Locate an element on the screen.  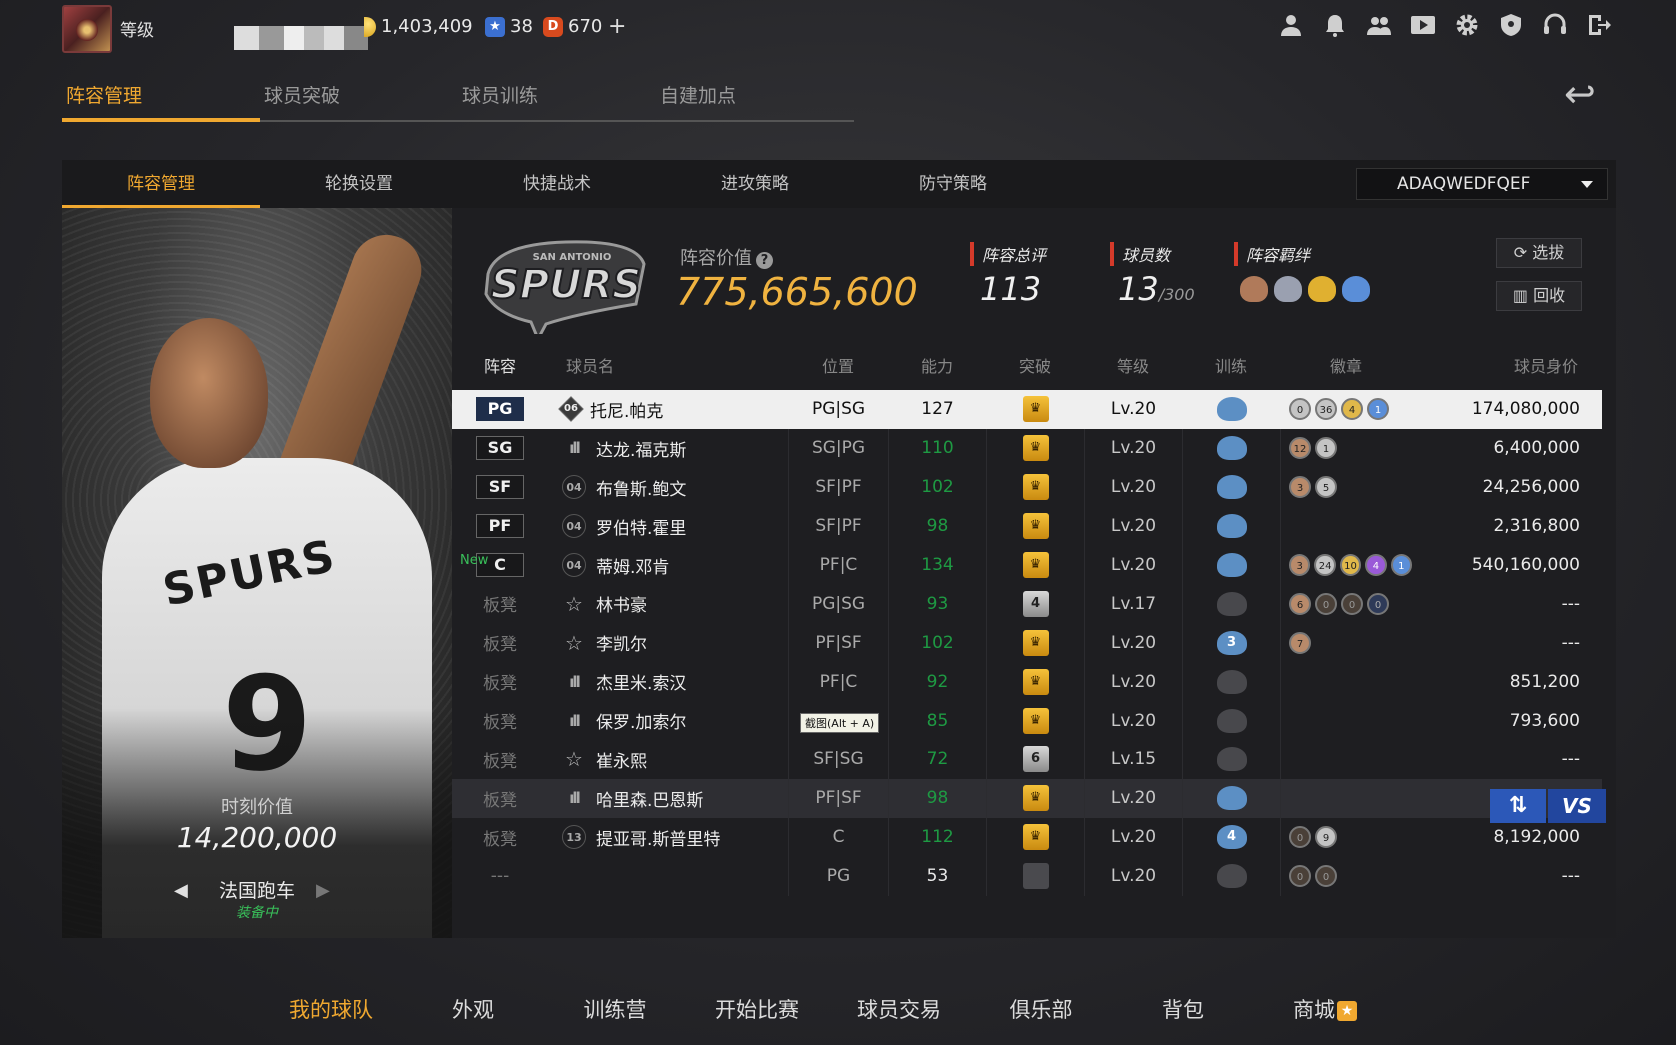
subtab-rotation: 轮换设置 is located at coordinates (359, 184).